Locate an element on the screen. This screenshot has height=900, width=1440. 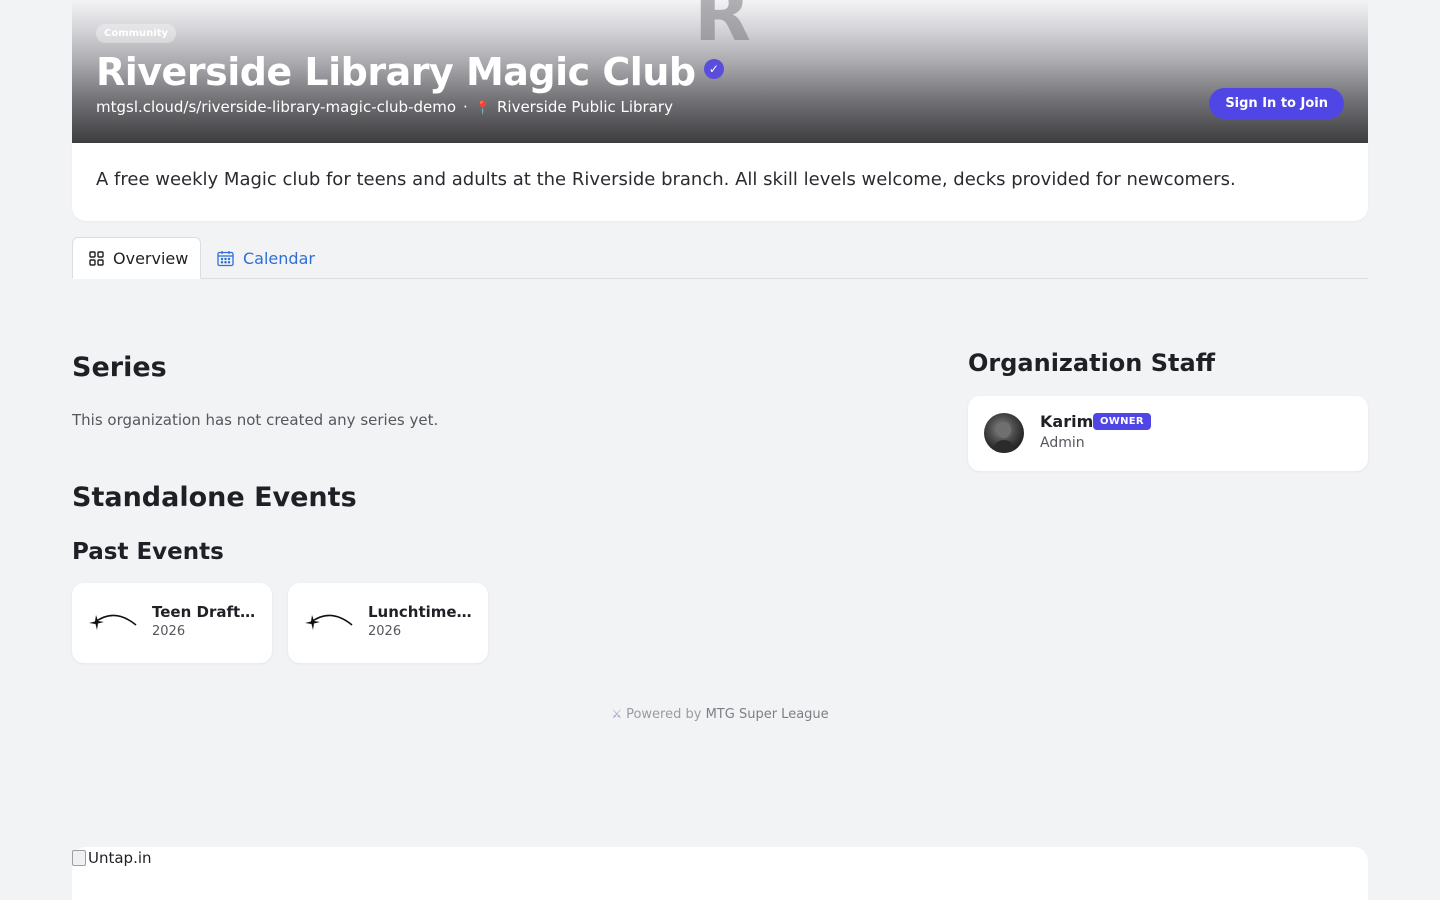
tab-bar: Overview Calendar is located at coordinates (720, 258).